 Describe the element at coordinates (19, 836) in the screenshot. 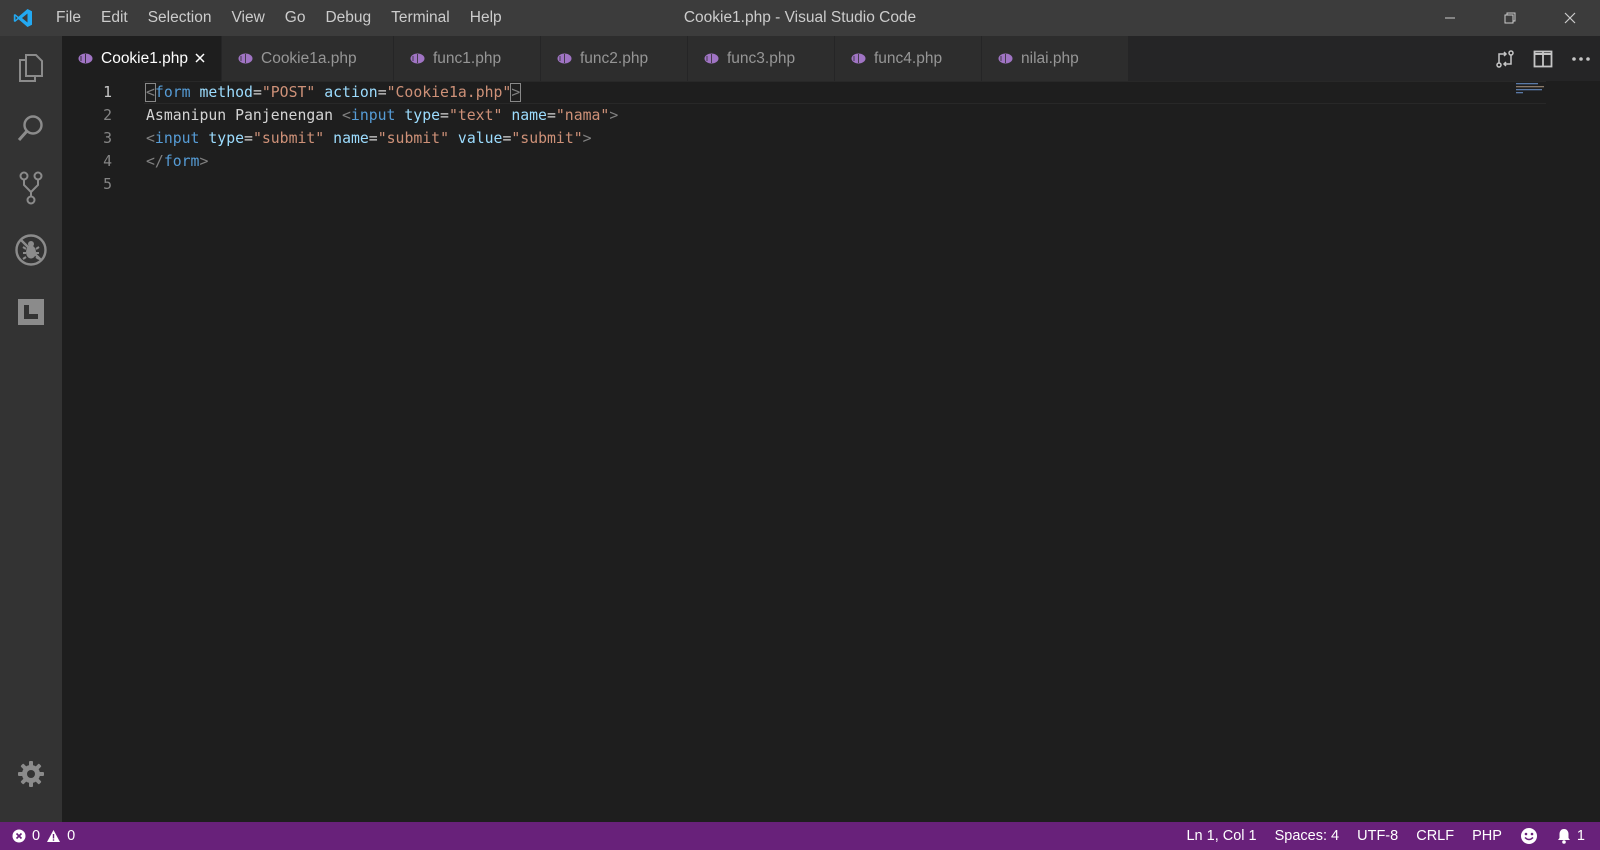

I see `error-icon` at that location.